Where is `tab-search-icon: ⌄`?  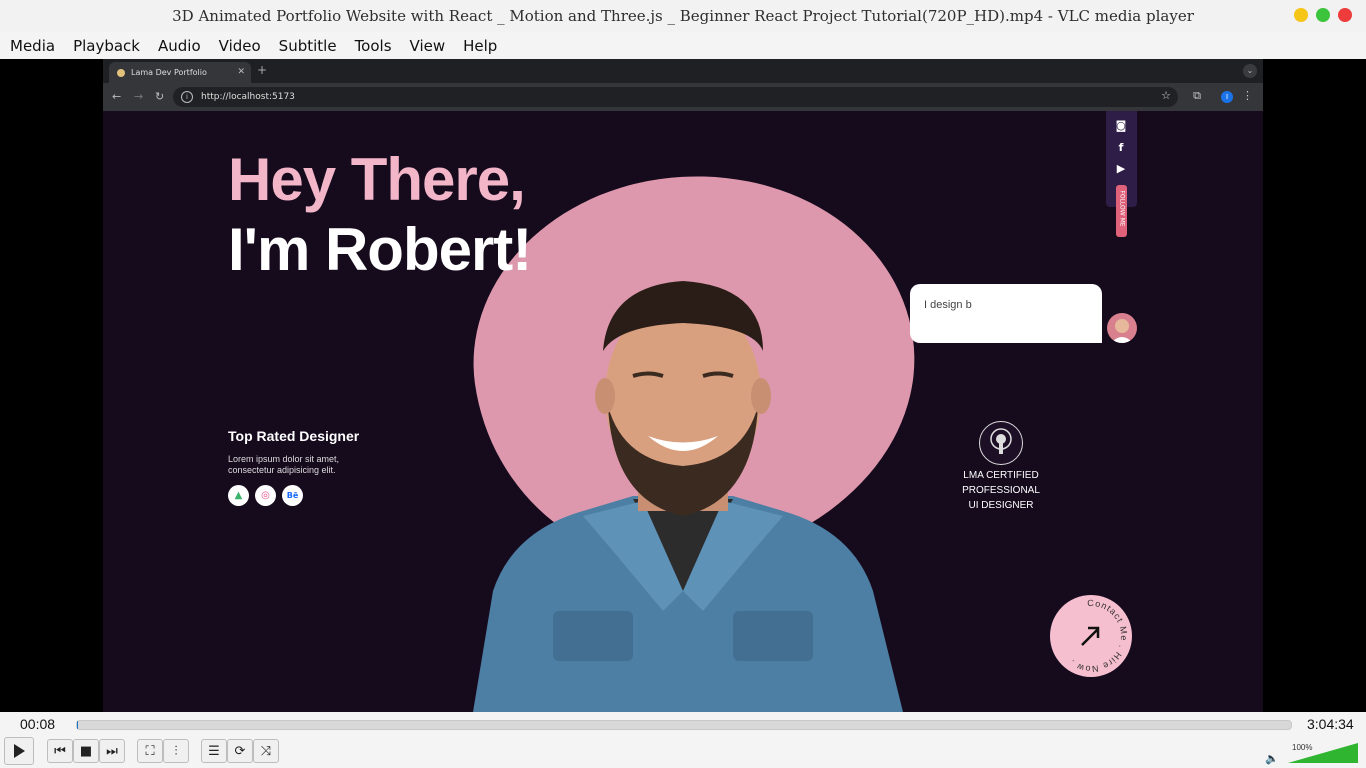
tab-search-icon: ⌄ is located at coordinates (1250, 71).